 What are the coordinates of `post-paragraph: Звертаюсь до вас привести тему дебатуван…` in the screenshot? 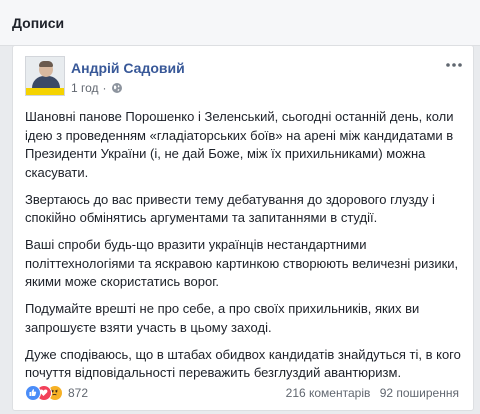 It's located at (230, 208).